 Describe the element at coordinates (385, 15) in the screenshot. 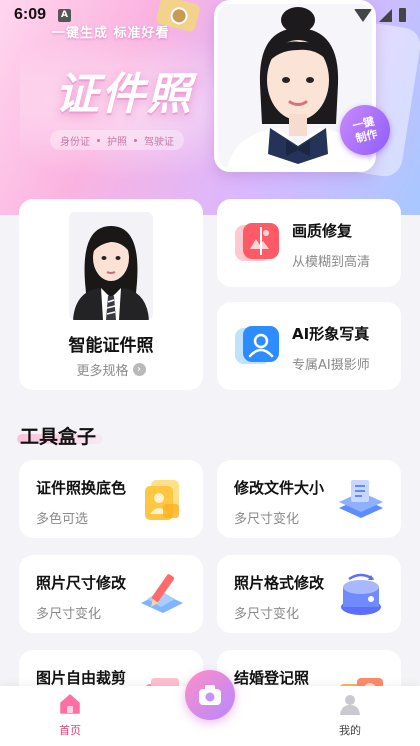

I see `signal-icon` at that location.